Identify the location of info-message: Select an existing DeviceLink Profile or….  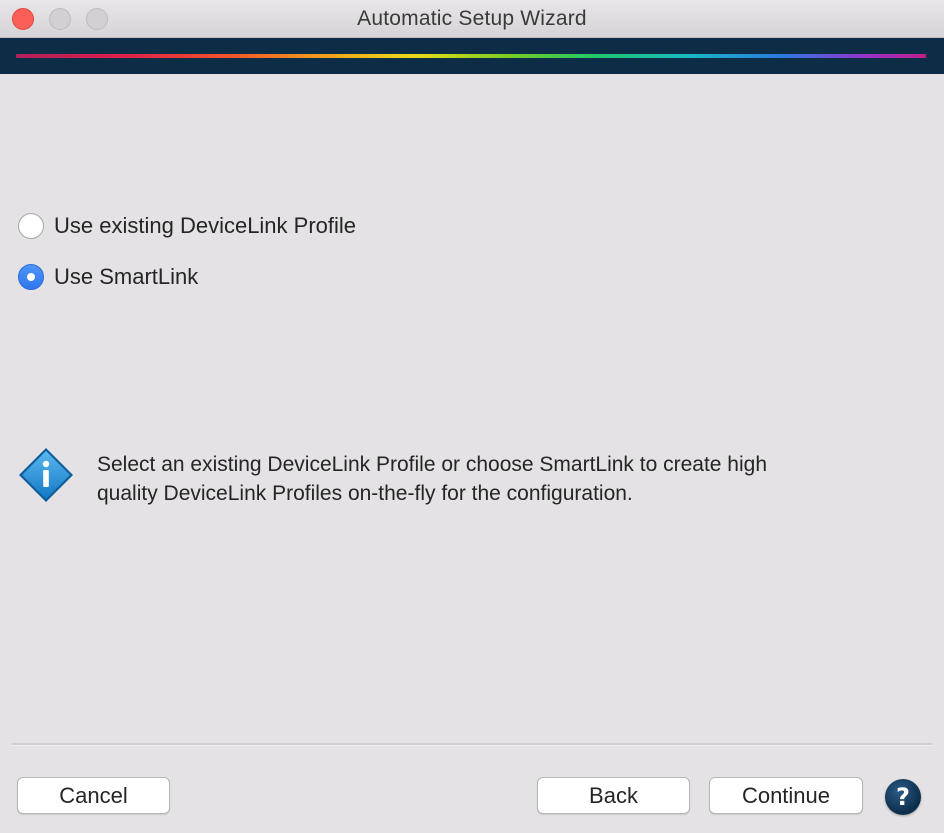
(512, 479).